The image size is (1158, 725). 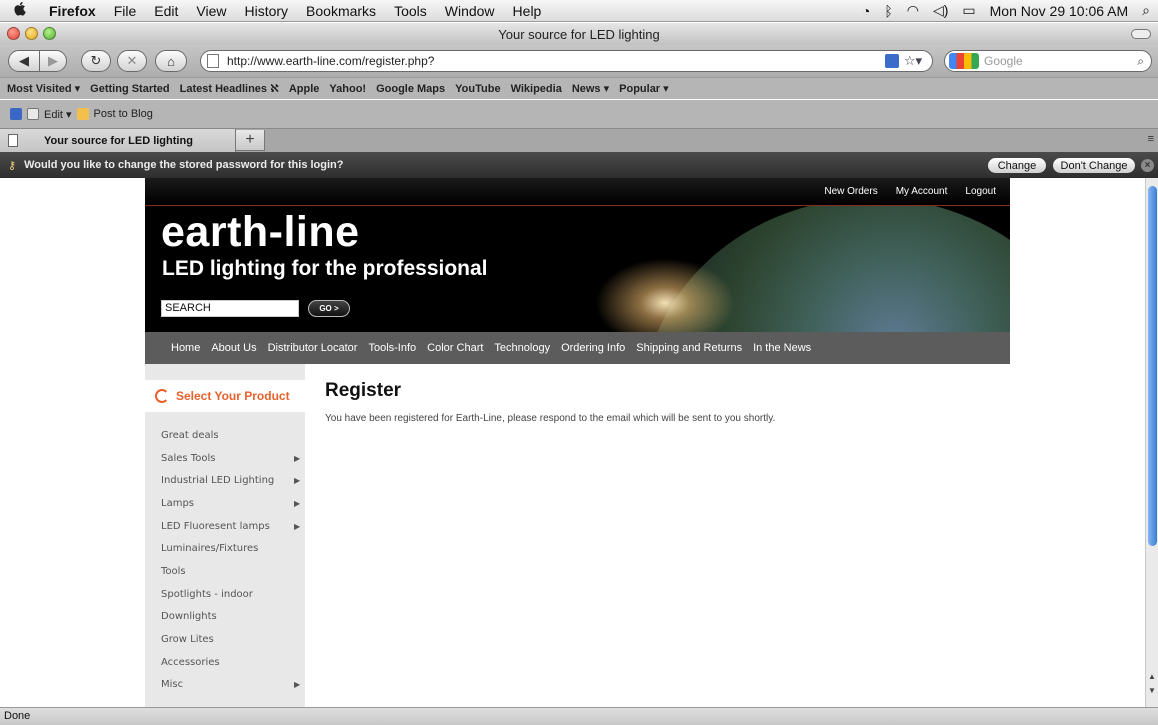 I want to click on tab-list-icon: ≡, so click(x=1151, y=139).